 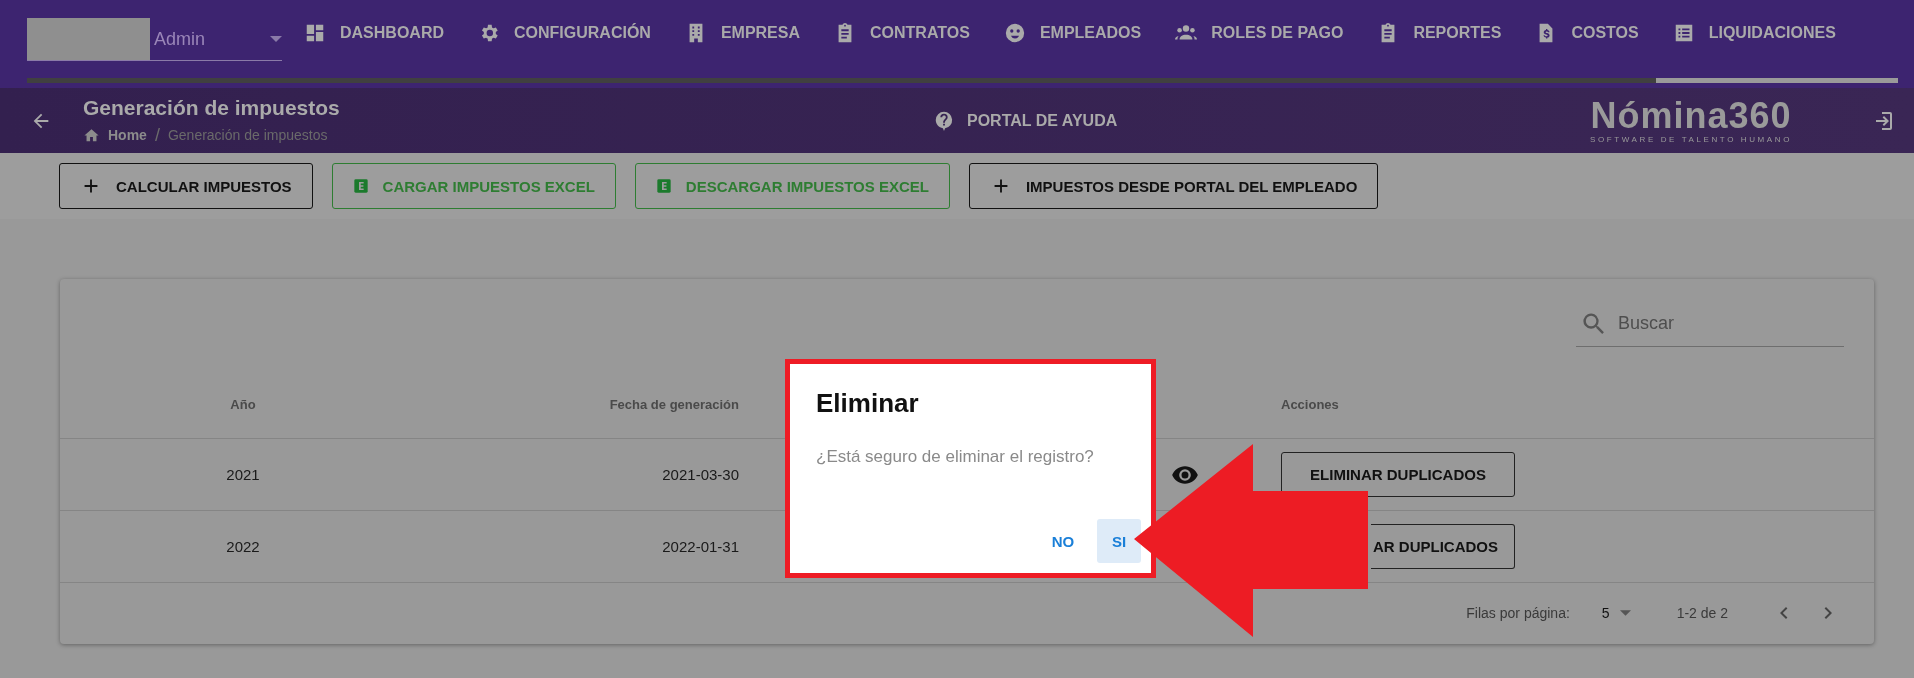 I want to click on nav-tab: EMPLEADOS, so click(x=1072, y=41).